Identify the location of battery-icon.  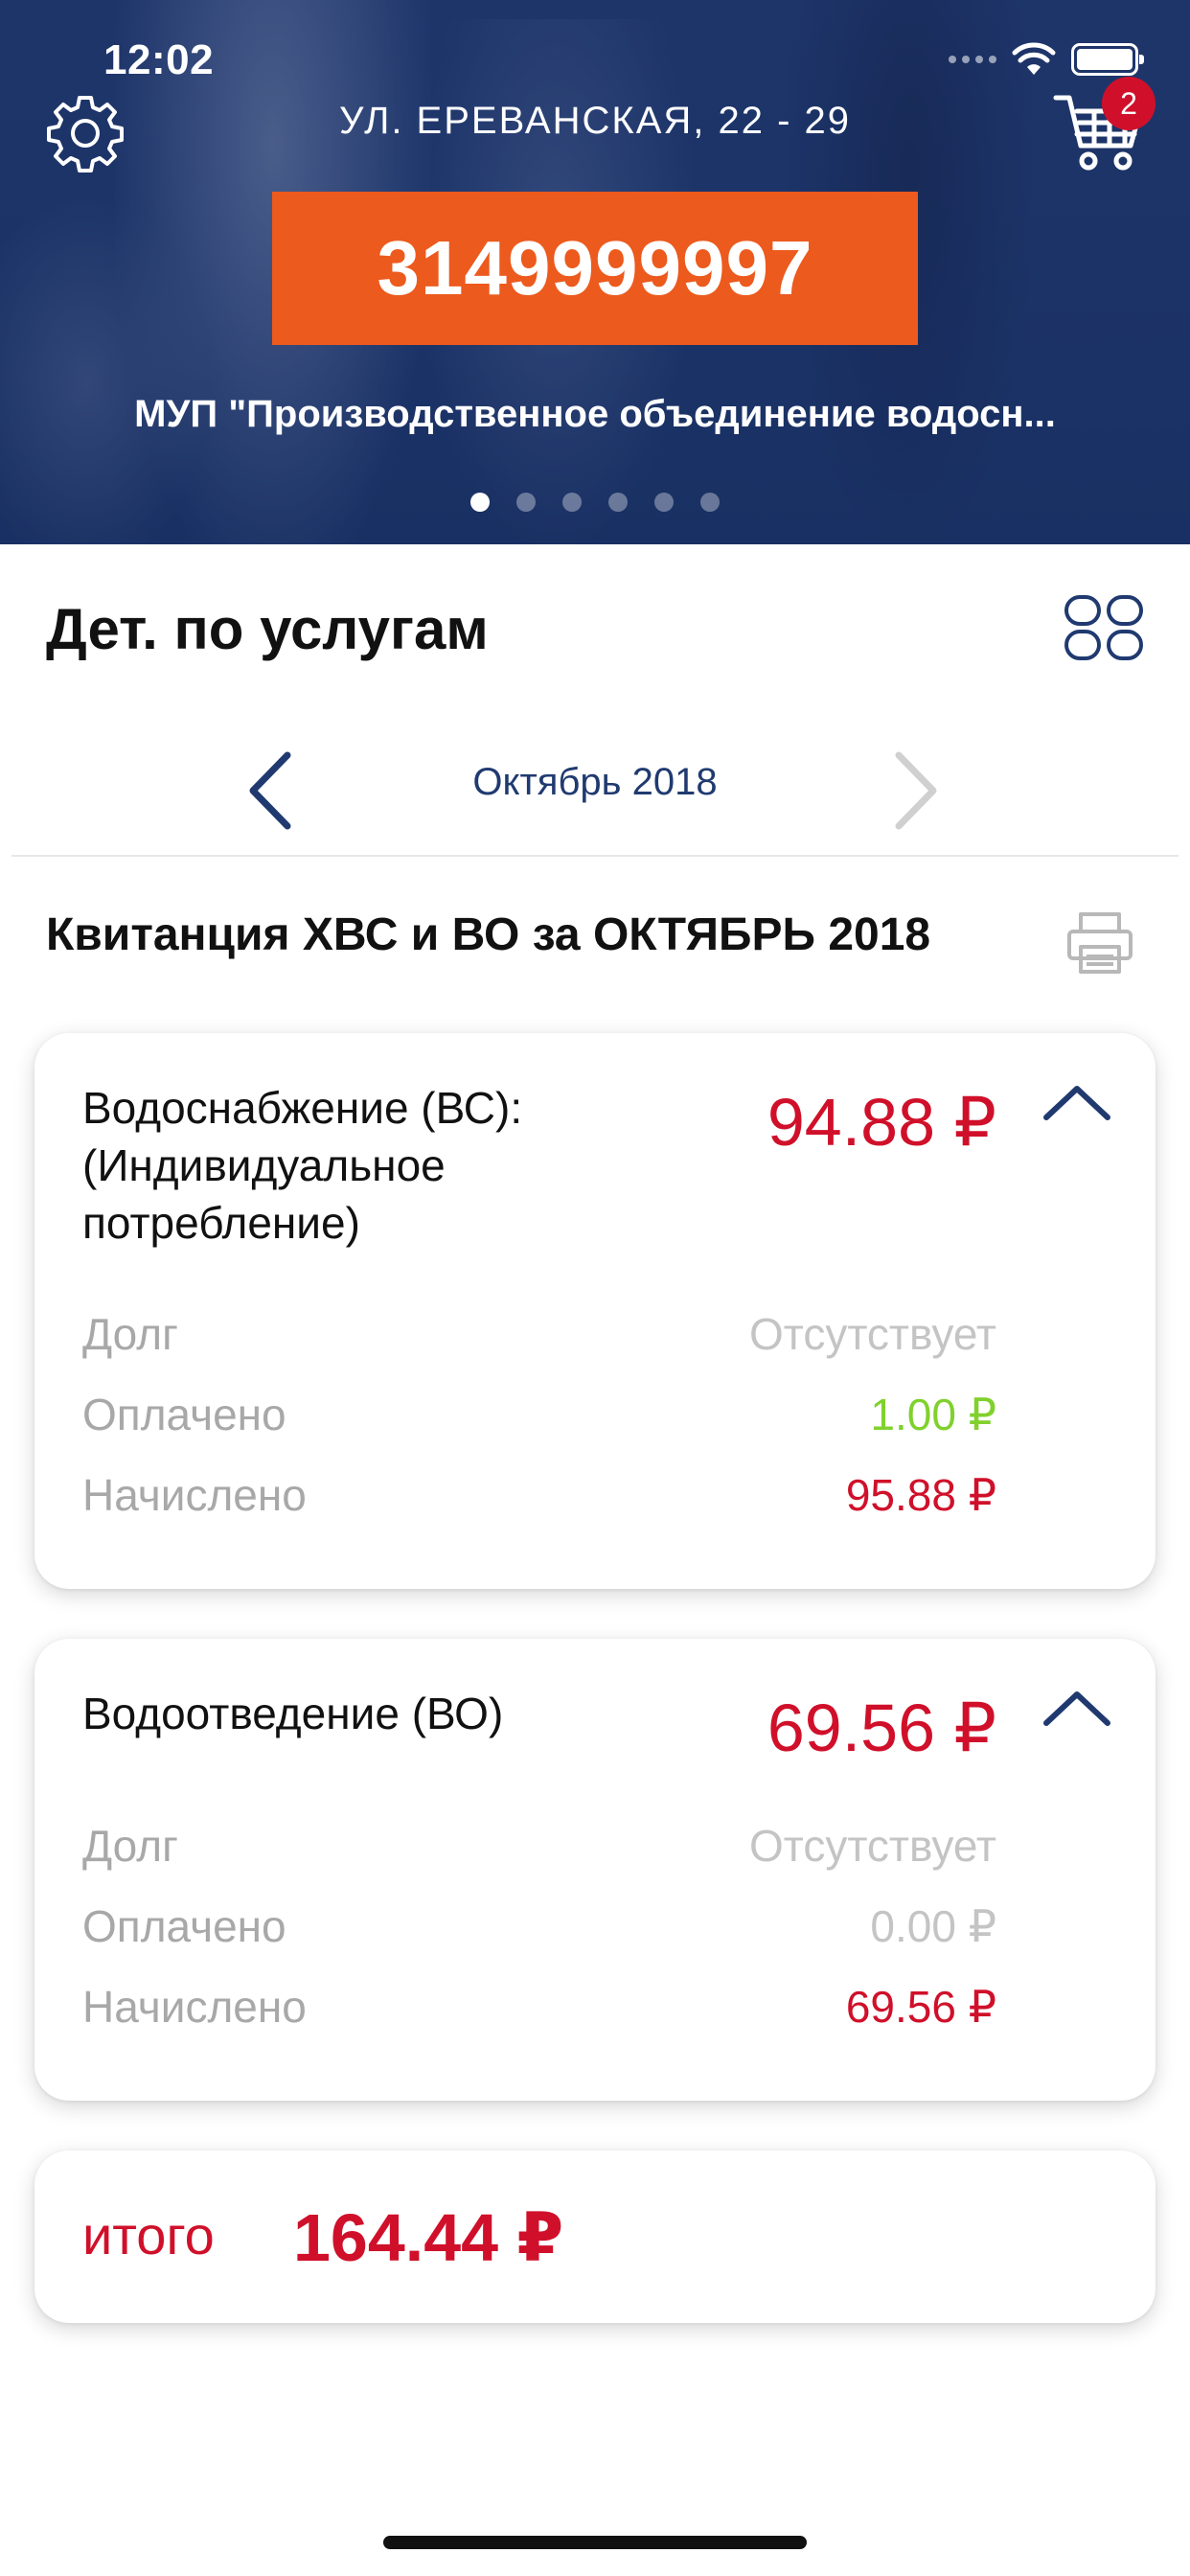
(1107, 59).